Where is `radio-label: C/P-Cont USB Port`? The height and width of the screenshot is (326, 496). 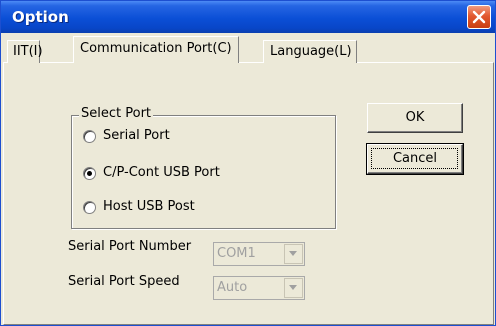
radio-label: C/P-Cont USB Port is located at coordinates (161, 172).